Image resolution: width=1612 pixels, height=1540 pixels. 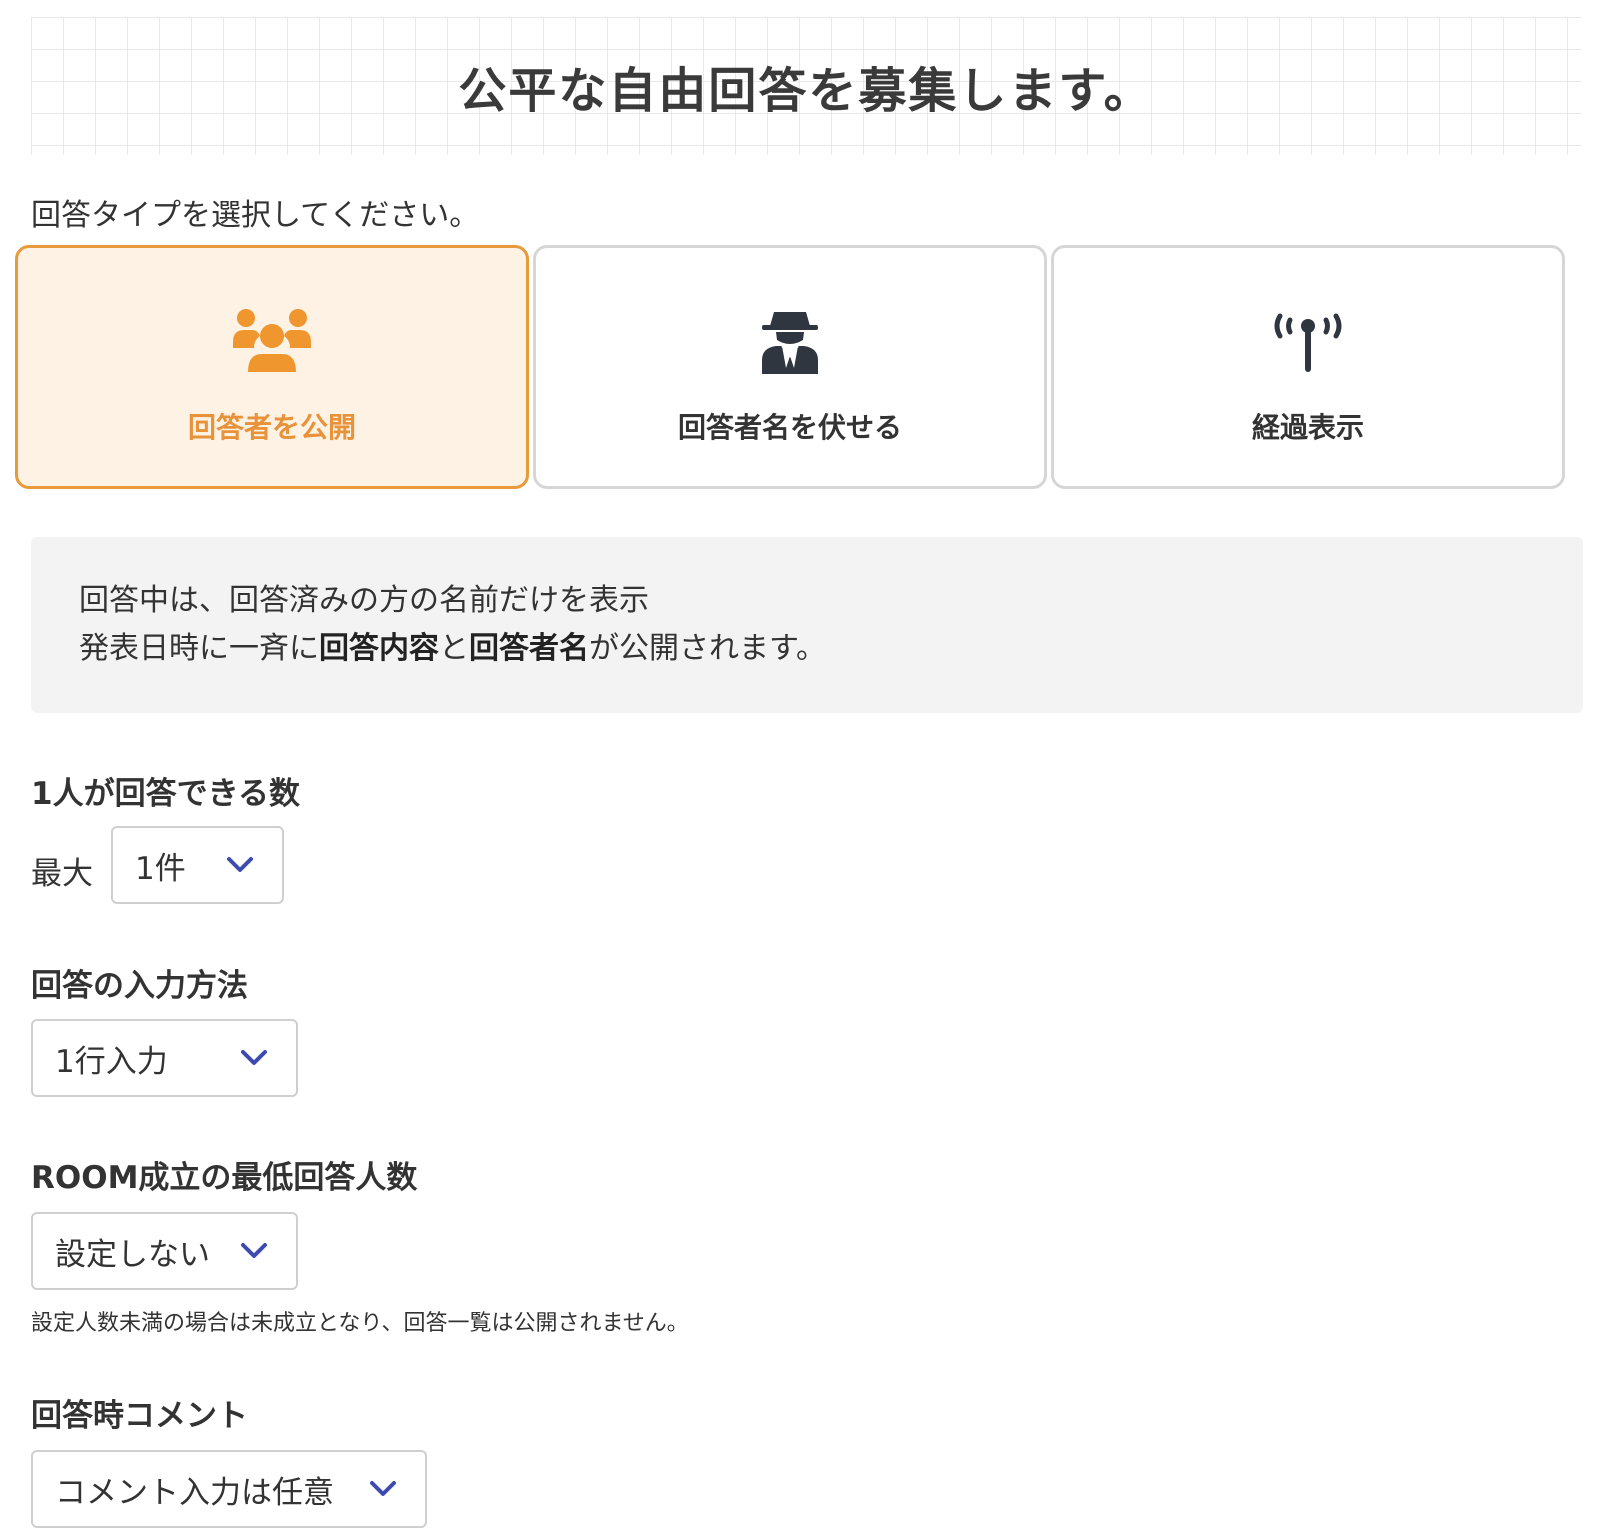 I want to click on answer-type-option-public: 回答者を公開, so click(x=272, y=367).